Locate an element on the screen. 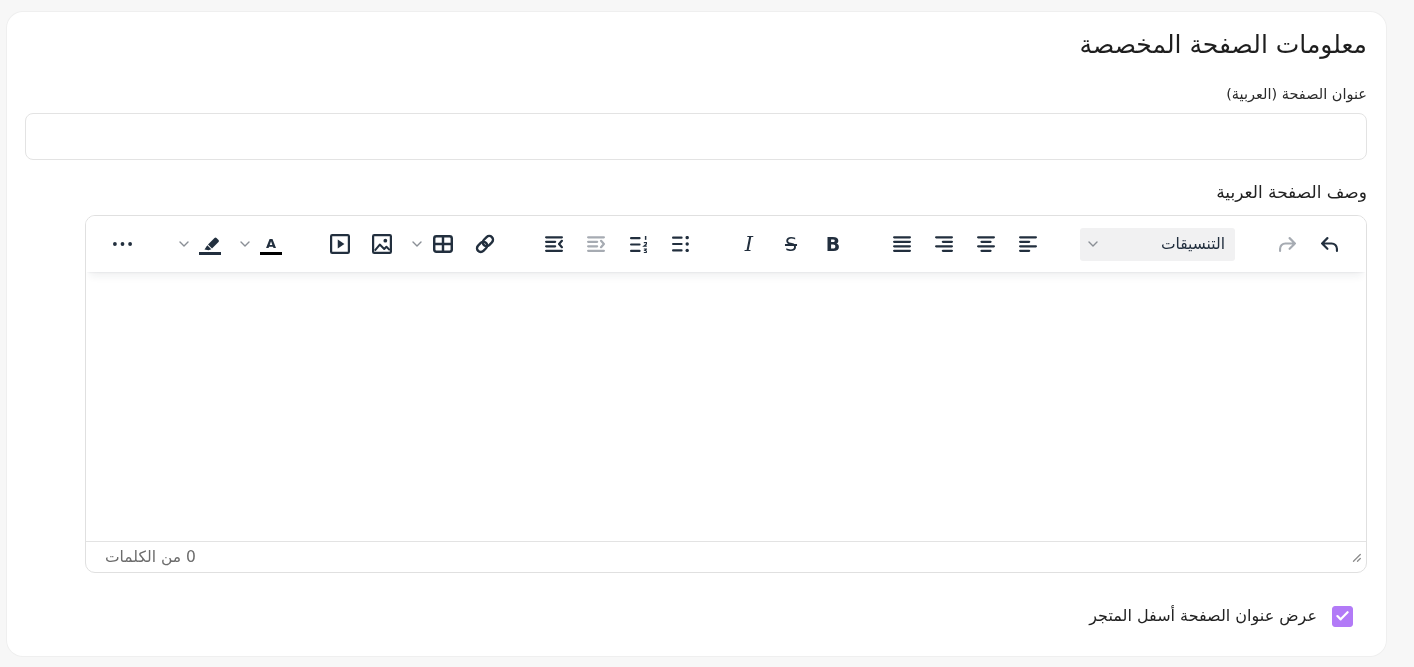  italic-button: I is located at coordinates (749, 244).